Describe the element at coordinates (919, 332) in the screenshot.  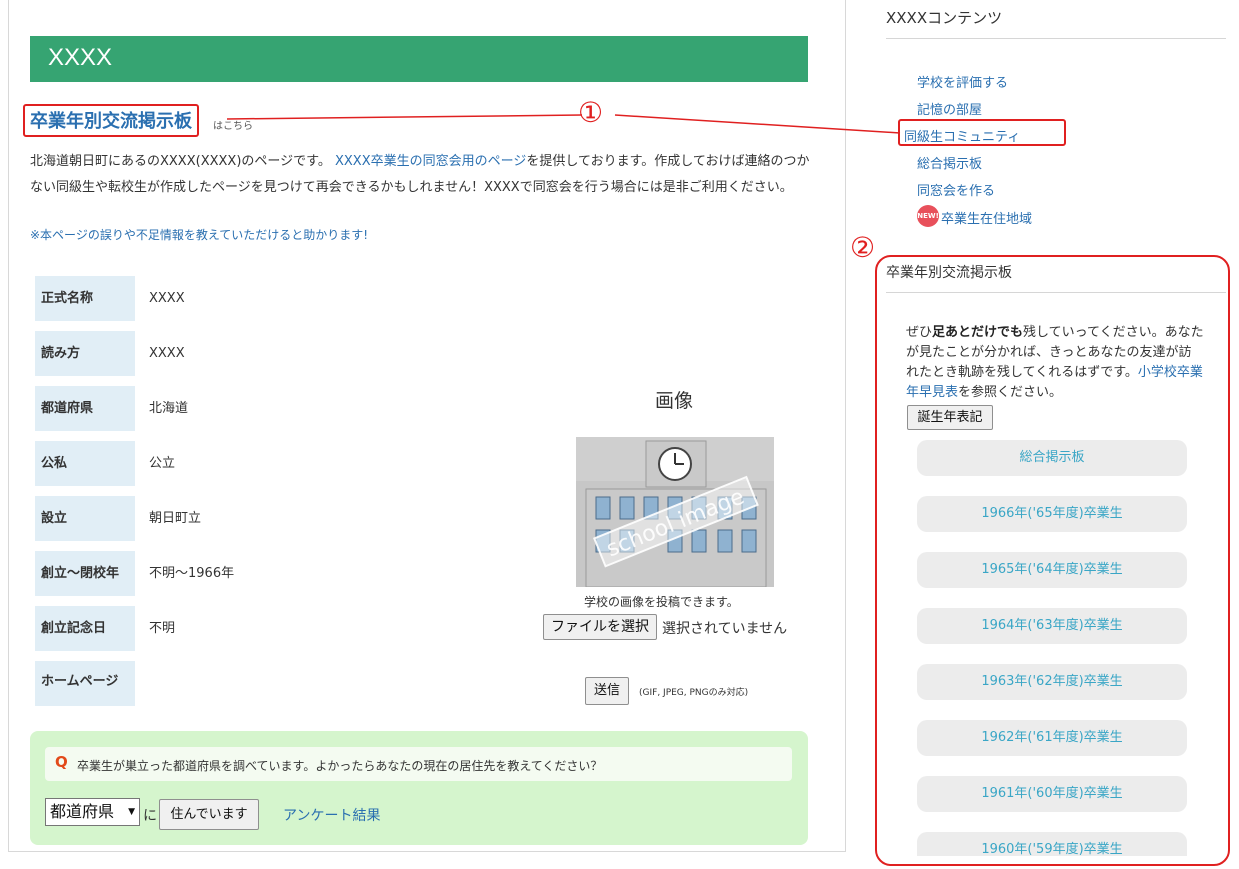
I see `board-desc-text-1: ぜひ` at that location.